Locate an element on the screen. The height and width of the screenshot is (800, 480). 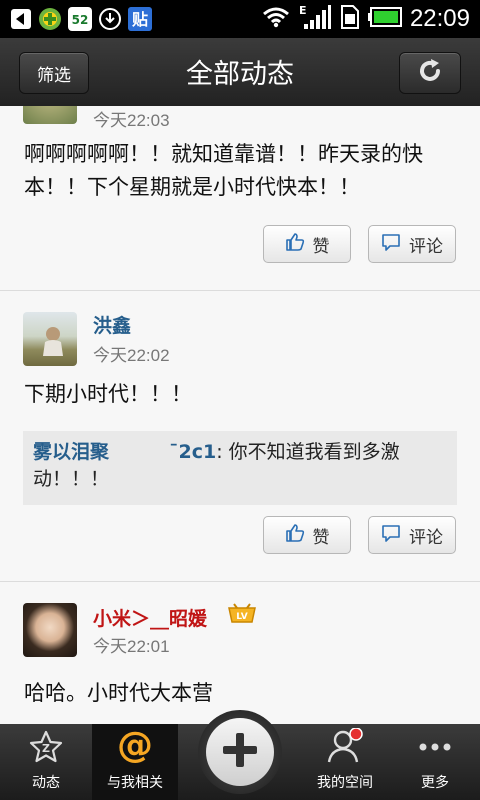
plus-icon is located at coordinates (240, 752).